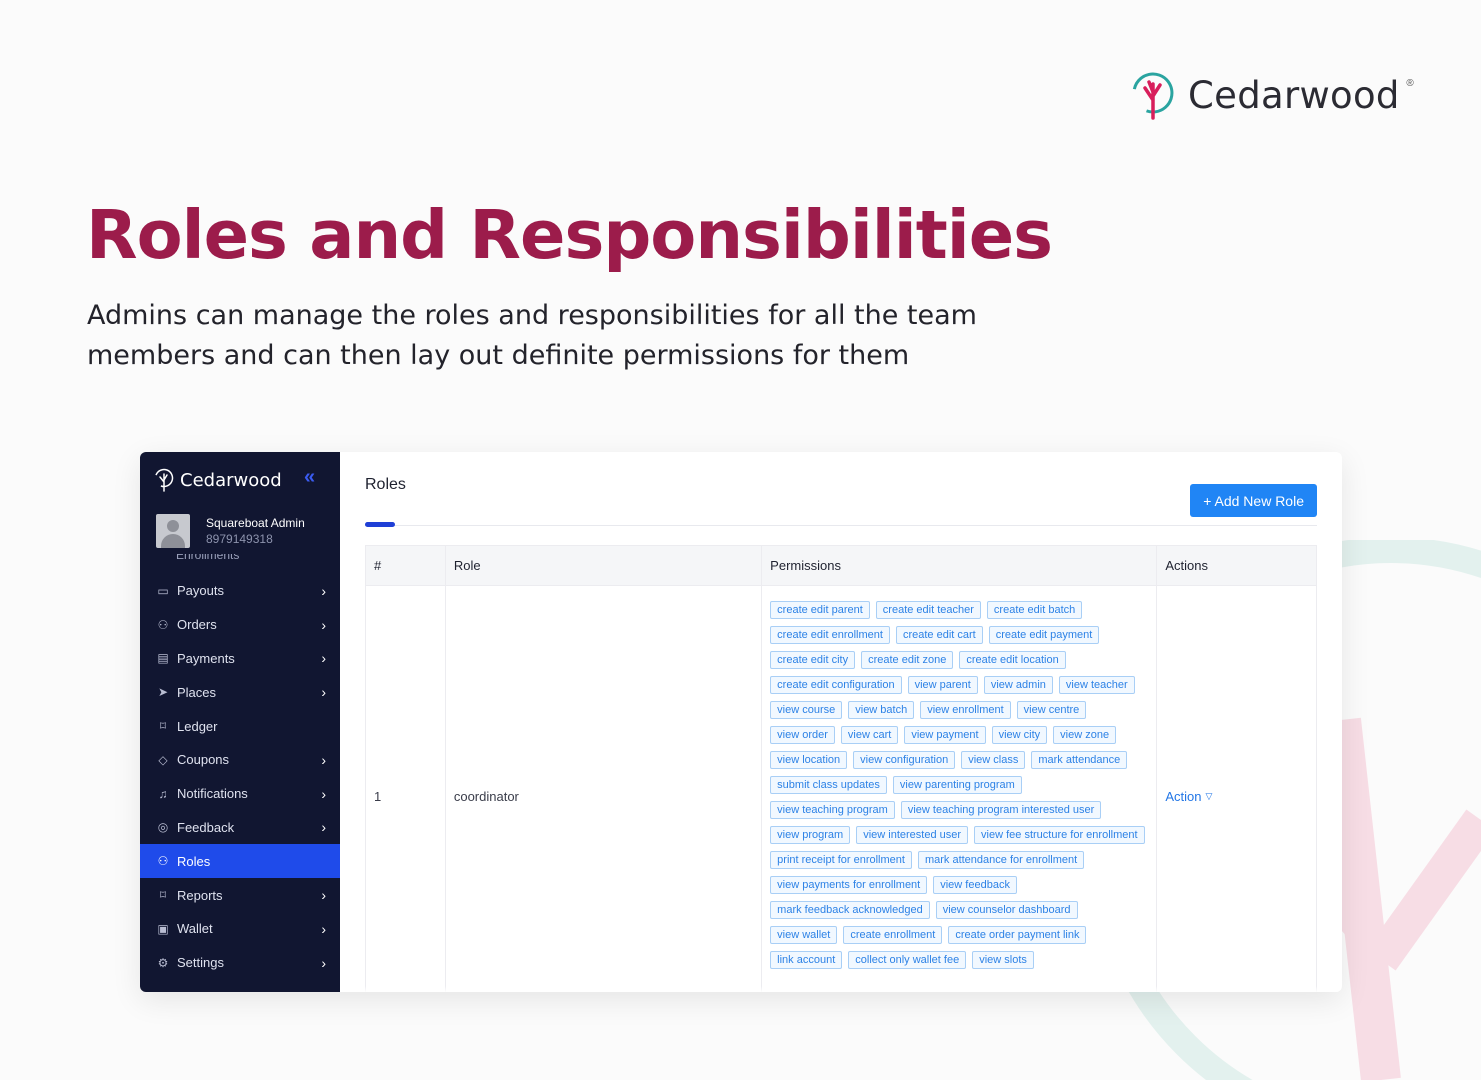  Describe the element at coordinates (893, 935) in the screenshot. I see `permission-tag: create enrollment` at that location.